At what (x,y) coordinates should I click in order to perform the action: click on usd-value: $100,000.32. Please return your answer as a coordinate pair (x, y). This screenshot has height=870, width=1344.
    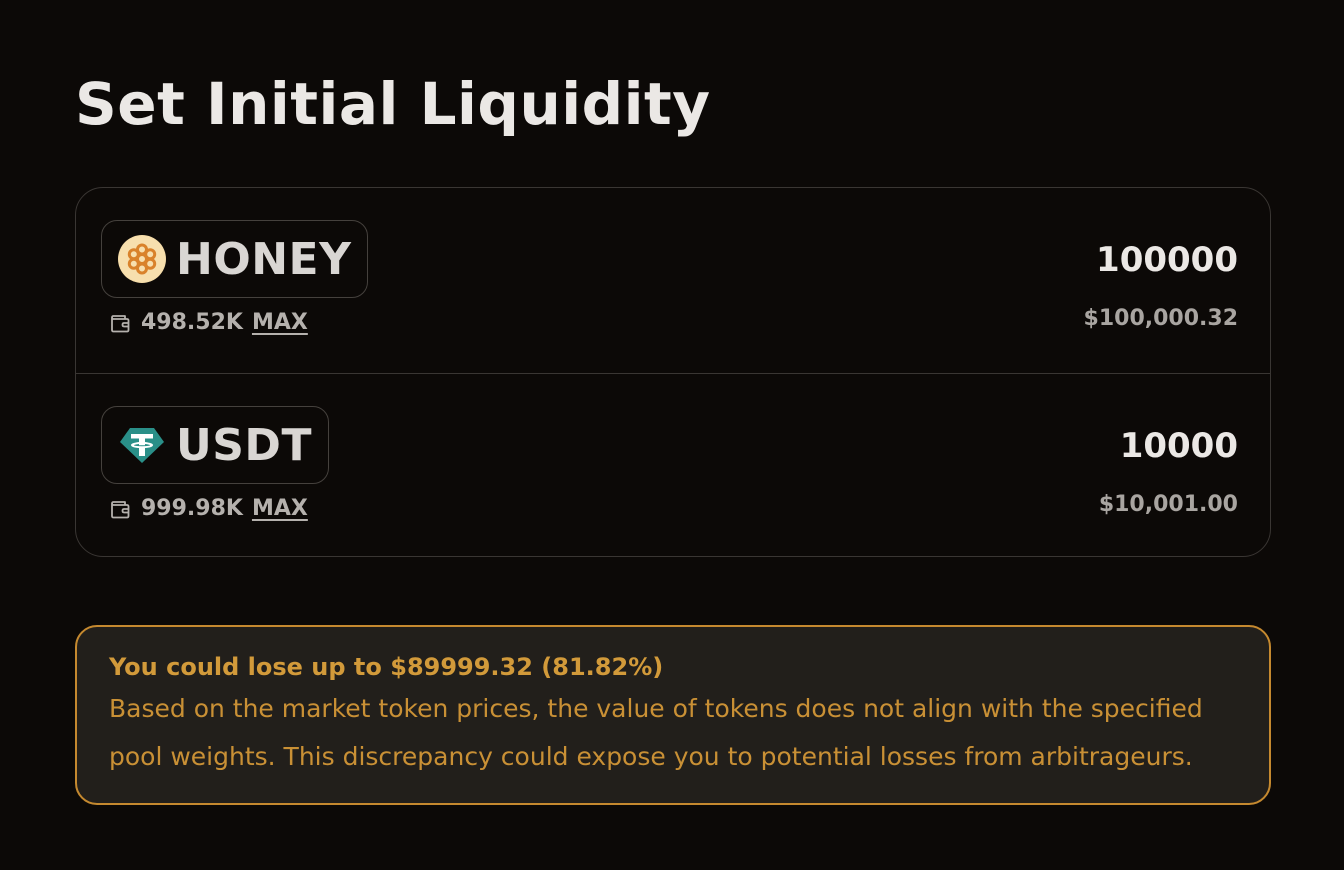
    Looking at the image, I should click on (1160, 318).